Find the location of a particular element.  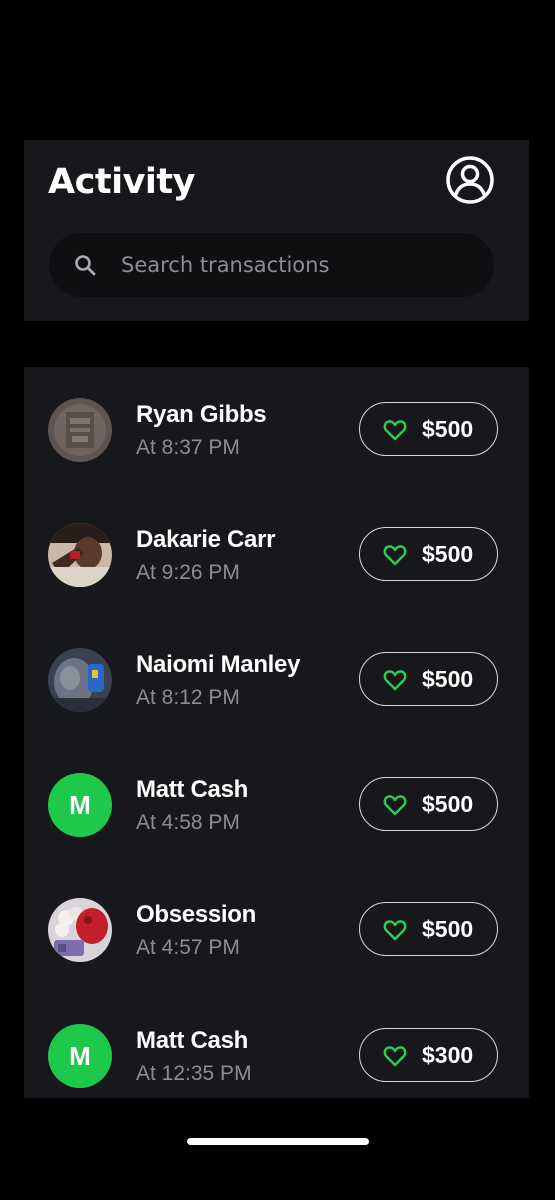

amount-value: $300 is located at coordinates (448, 1055).